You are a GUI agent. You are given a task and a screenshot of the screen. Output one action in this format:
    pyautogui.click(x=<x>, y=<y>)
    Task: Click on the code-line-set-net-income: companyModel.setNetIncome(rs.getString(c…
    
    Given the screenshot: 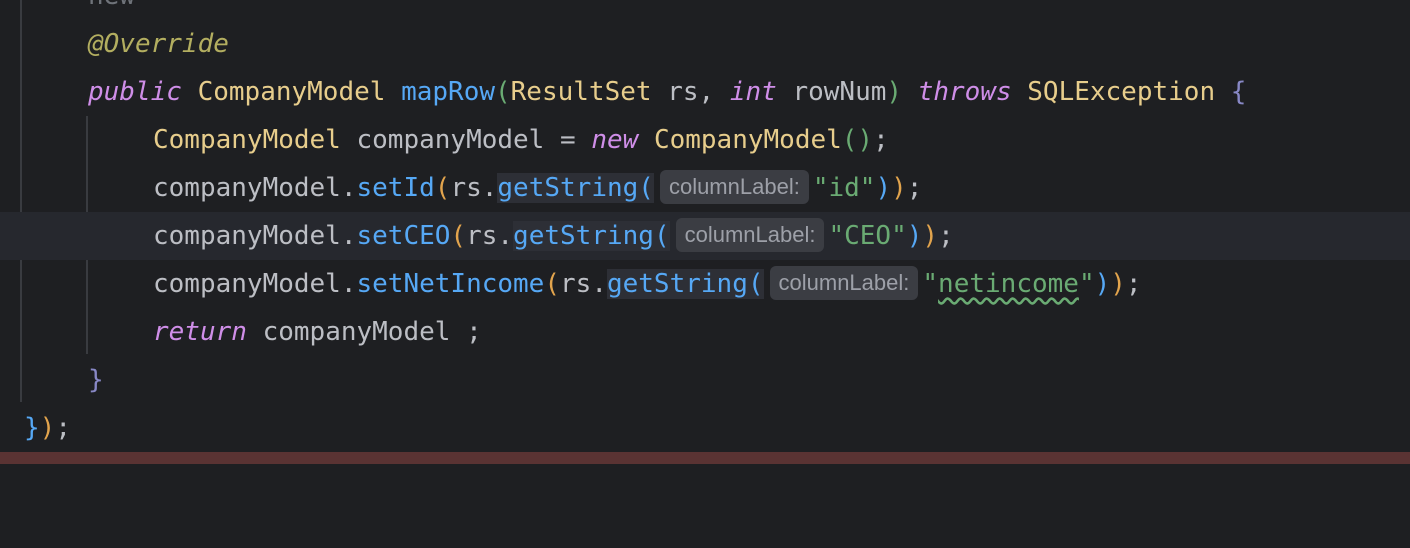 What is the action you would take?
    pyautogui.click(x=705, y=284)
    